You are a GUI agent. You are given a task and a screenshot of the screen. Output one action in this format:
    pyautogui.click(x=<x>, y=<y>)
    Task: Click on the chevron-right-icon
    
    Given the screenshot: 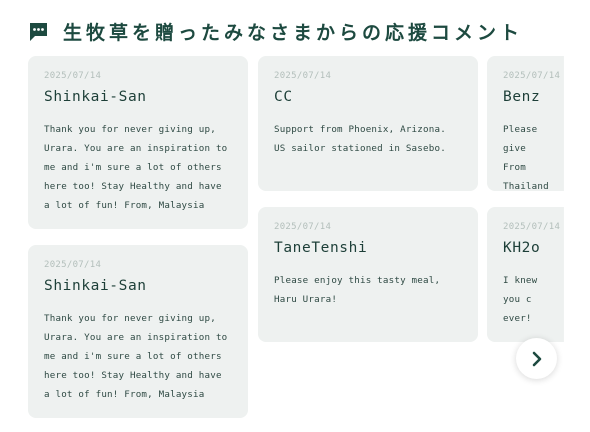 What is the action you would take?
    pyautogui.click(x=536, y=358)
    